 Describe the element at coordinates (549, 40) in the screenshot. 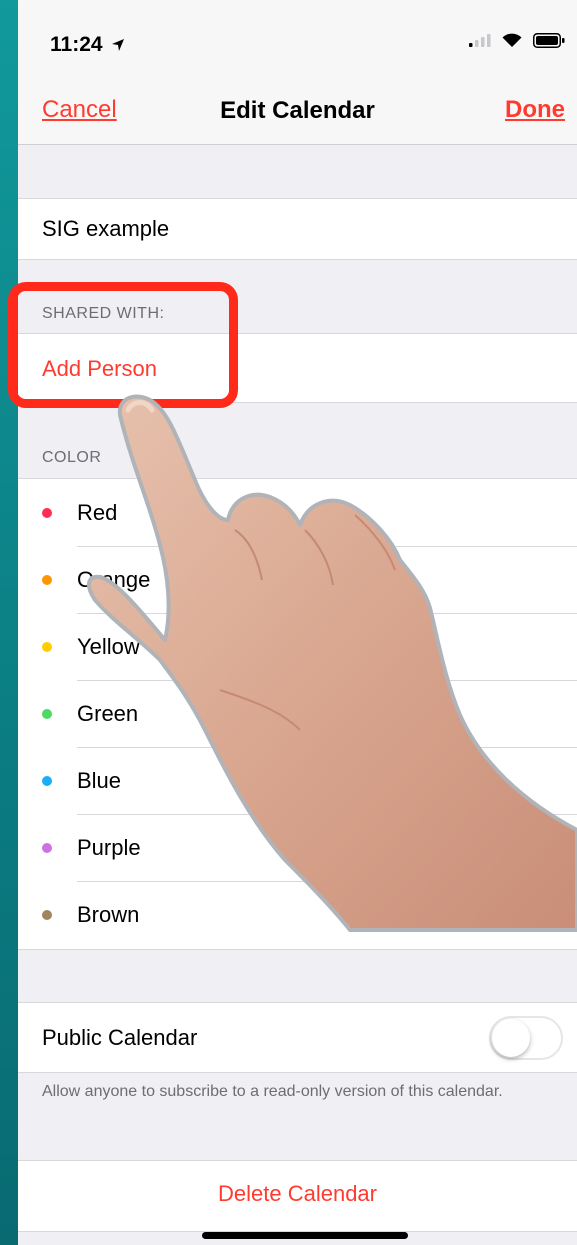

I see `battery-icon` at that location.